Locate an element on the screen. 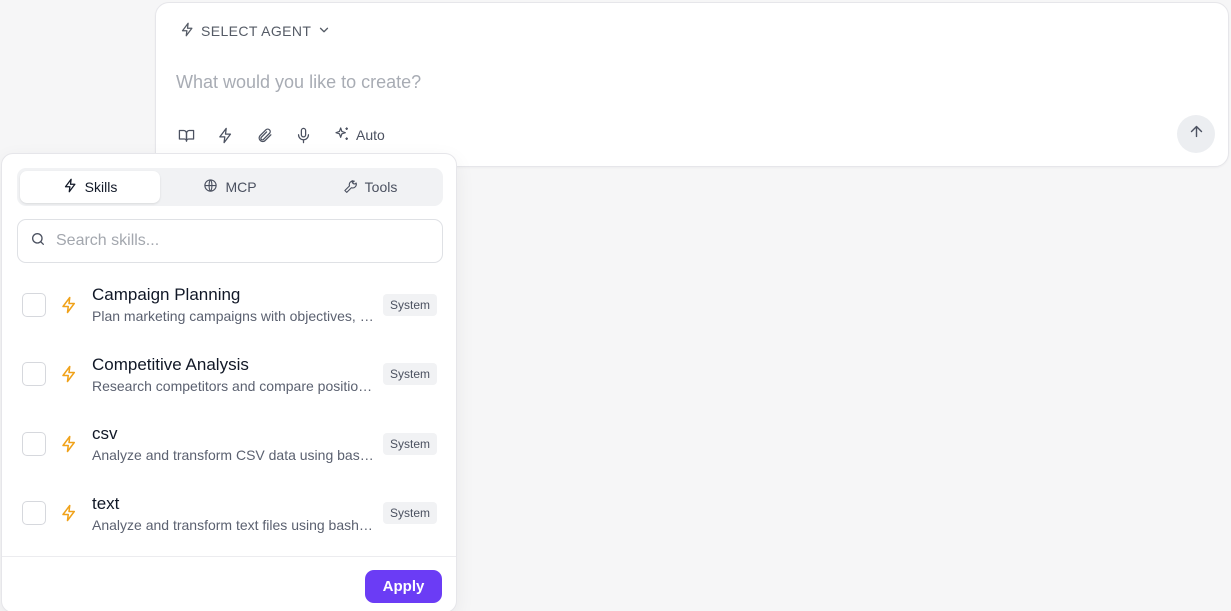 The width and height of the screenshot is (1231, 611). skill-name: Competitive Analysis is located at coordinates (170, 364).